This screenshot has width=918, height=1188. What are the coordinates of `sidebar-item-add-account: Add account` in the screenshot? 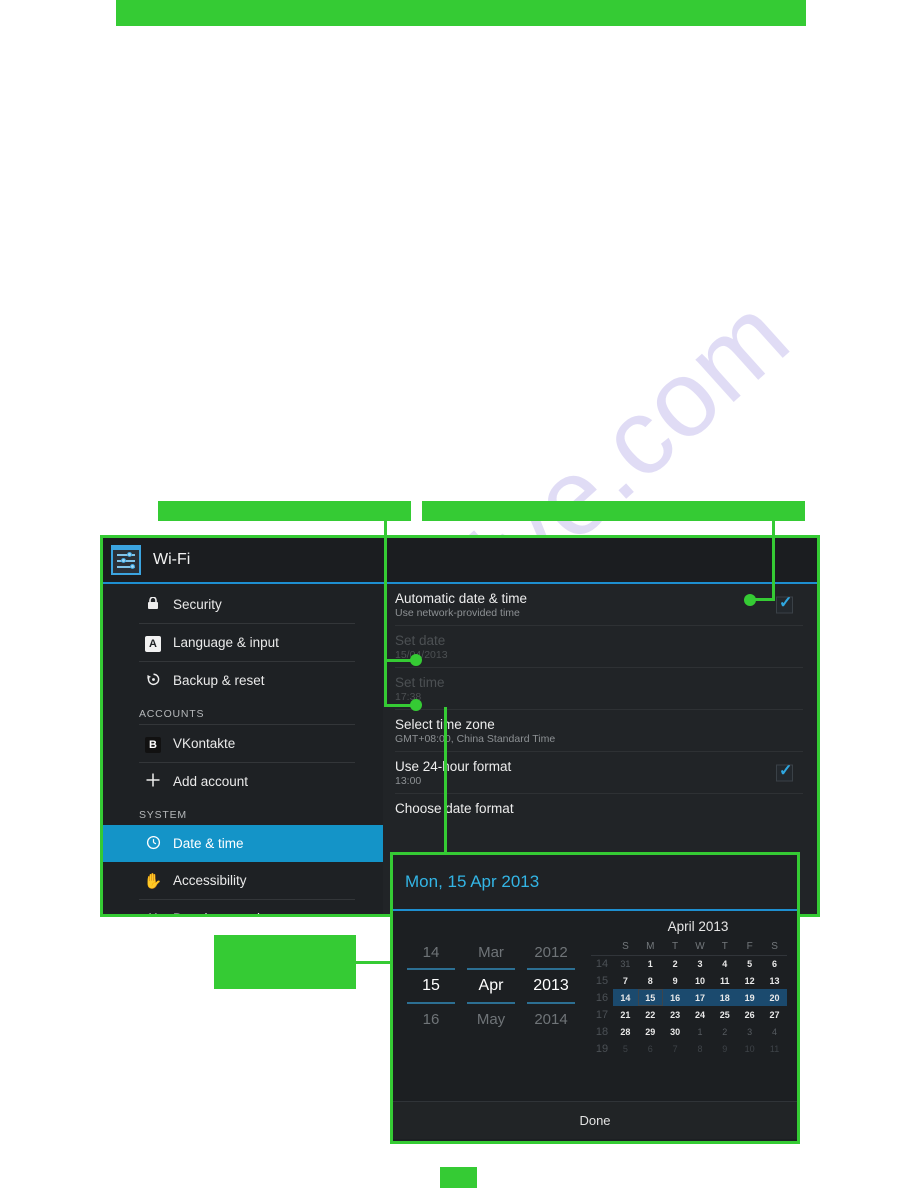 It's located at (243, 781).